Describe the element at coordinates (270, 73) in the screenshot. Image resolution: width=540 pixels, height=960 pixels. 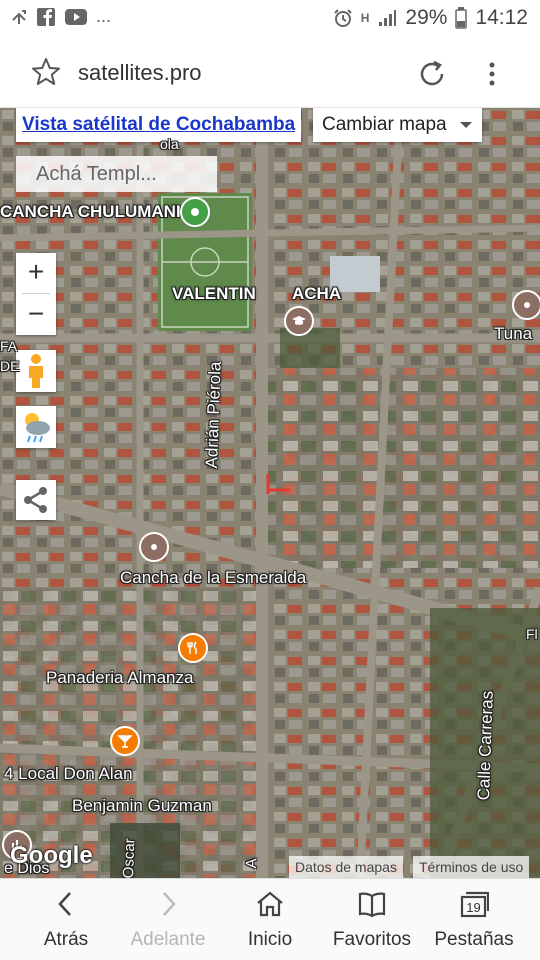
I see `browser-toolbar: satellites.pro` at that location.